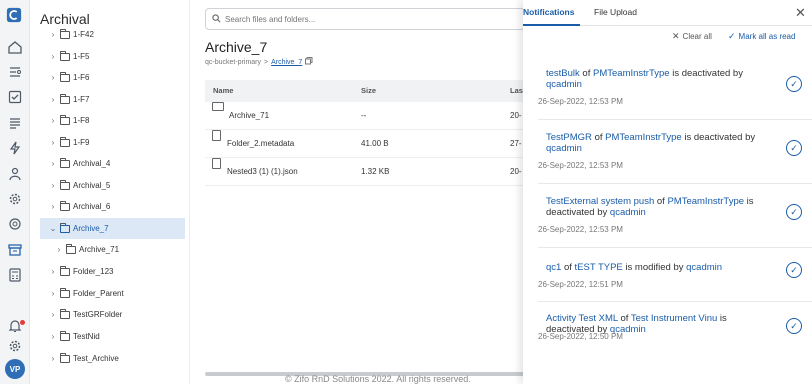 The height and width of the screenshot is (384, 812). What do you see at coordinates (53, 228) in the screenshot?
I see `chevron-down-icon: ⌄` at bounding box center [53, 228].